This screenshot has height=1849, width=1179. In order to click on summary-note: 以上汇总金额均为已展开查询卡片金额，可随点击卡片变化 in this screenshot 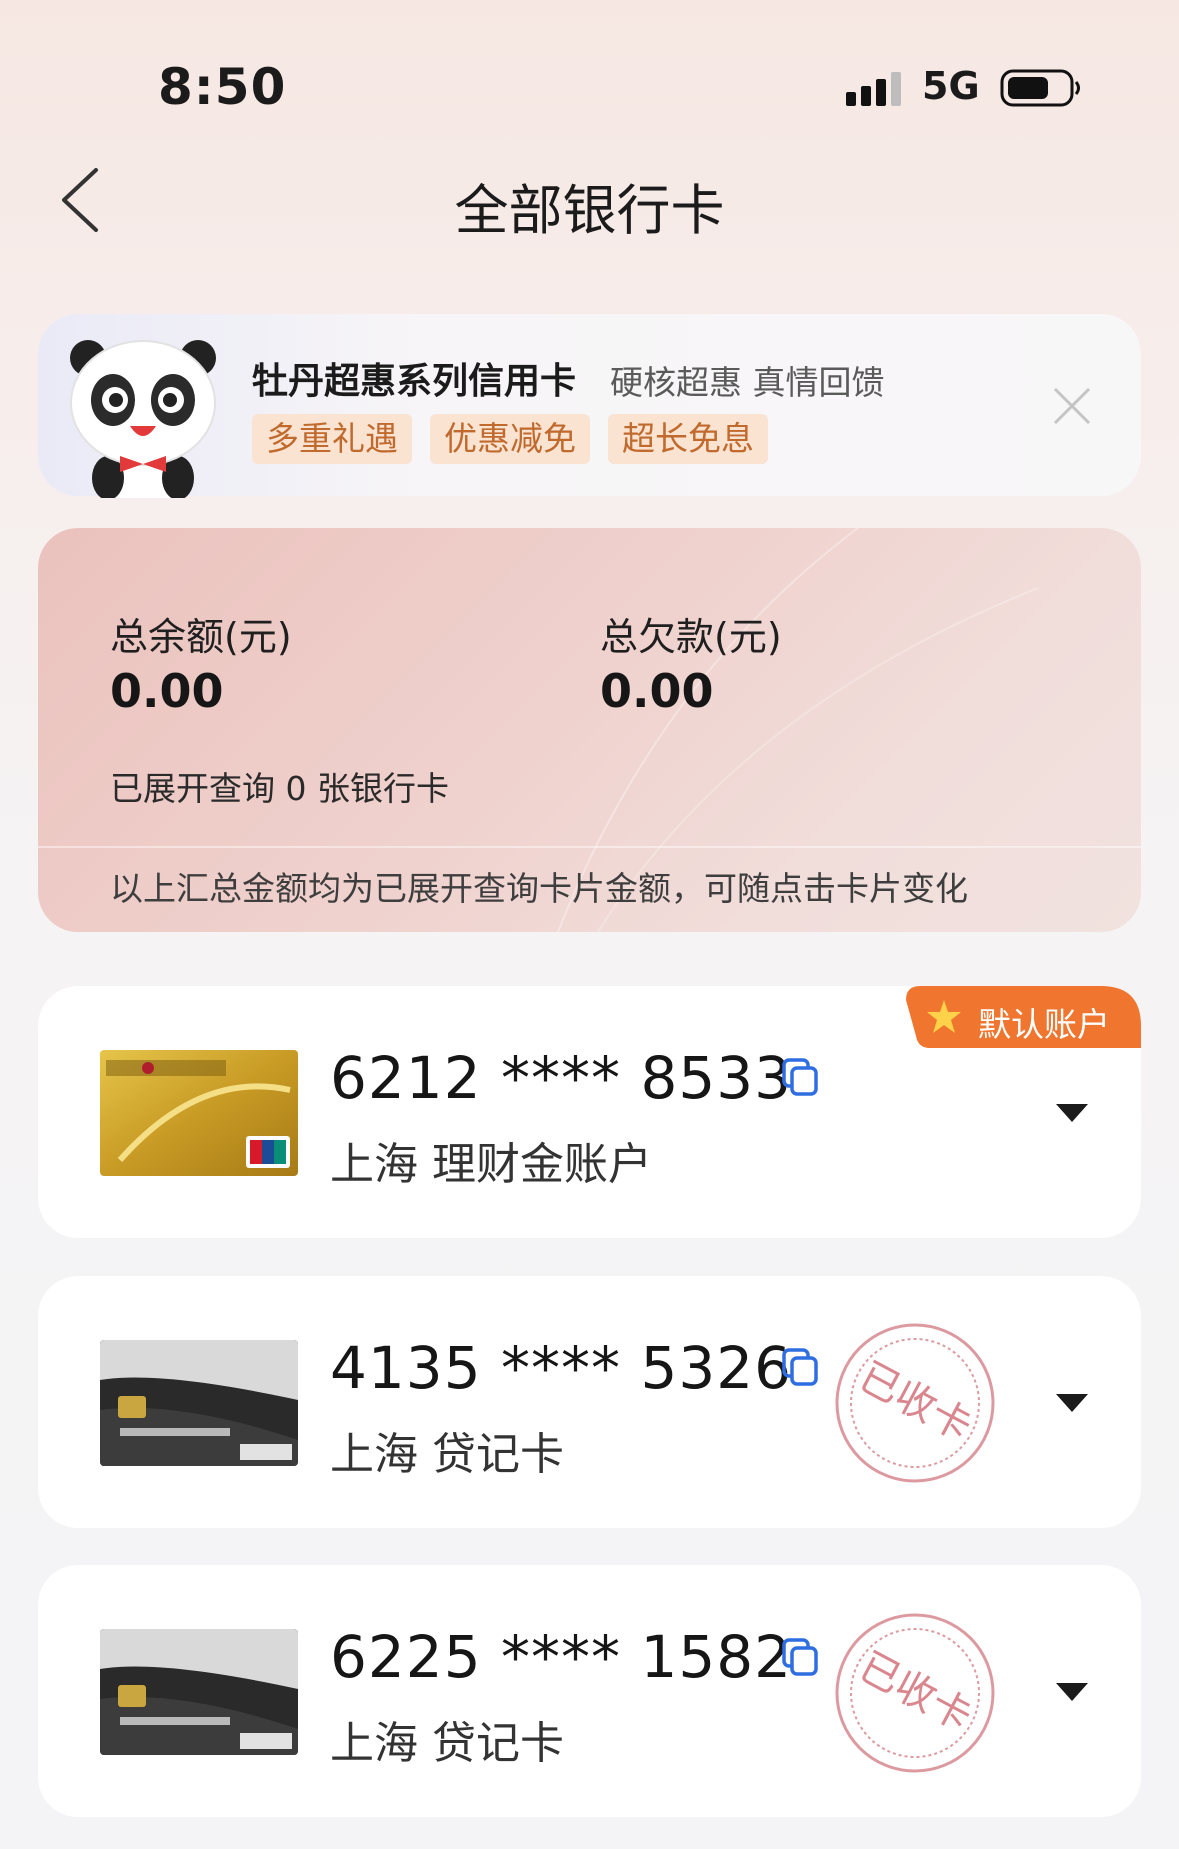, I will do `click(539, 888)`.